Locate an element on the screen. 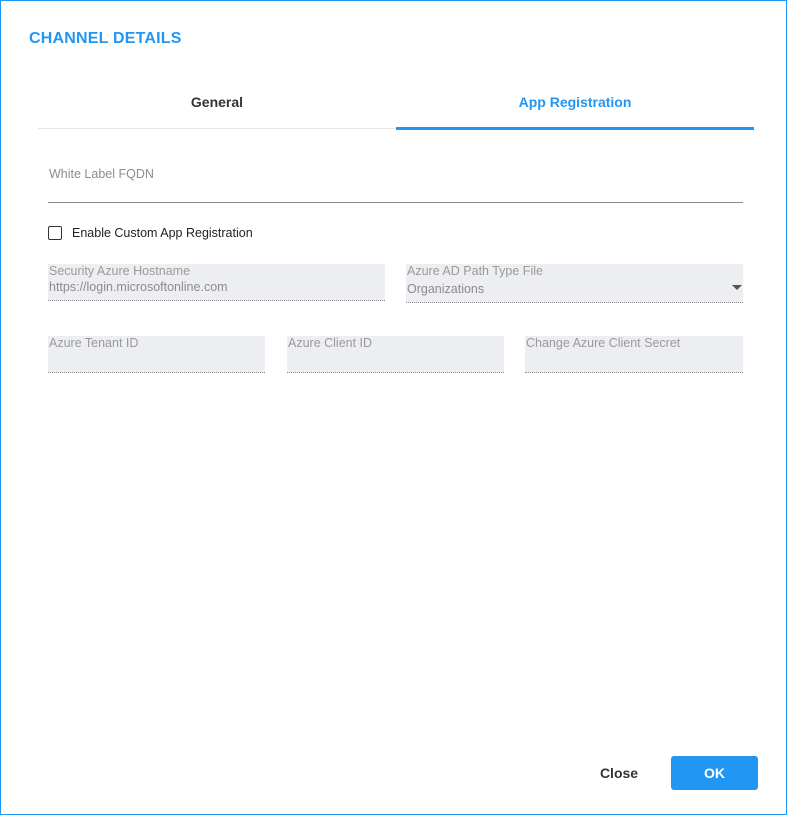  custom-app-registration-label: Enable Custom App Registration is located at coordinates (162, 233).